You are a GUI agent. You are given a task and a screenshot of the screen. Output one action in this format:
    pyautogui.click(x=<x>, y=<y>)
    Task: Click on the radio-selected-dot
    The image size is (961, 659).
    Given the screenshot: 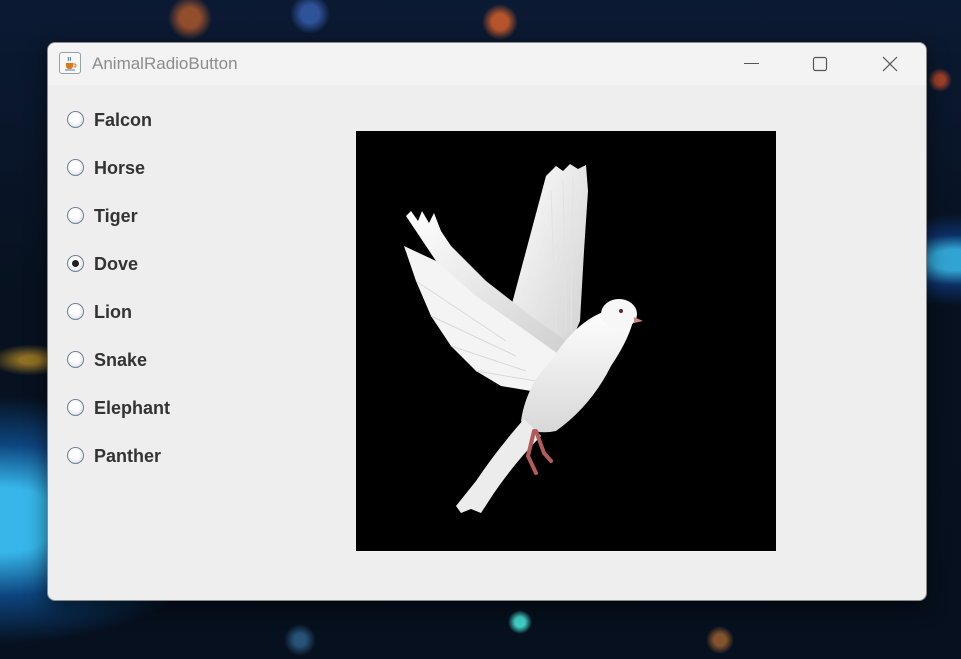 What is the action you would take?
    pyautogui.click(x=75, y=263)
    